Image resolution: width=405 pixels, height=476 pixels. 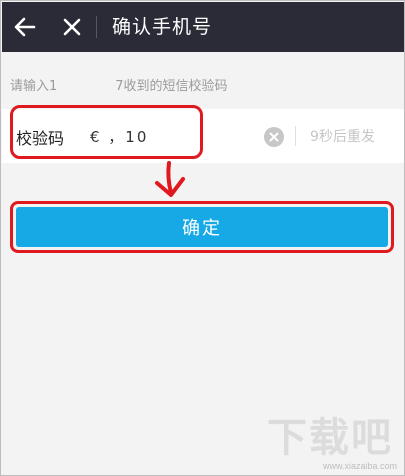 What do you see at coordinates (25, 27) in the screenshot?
I see `arrow-left-icon` at bounding box center [25, 27].